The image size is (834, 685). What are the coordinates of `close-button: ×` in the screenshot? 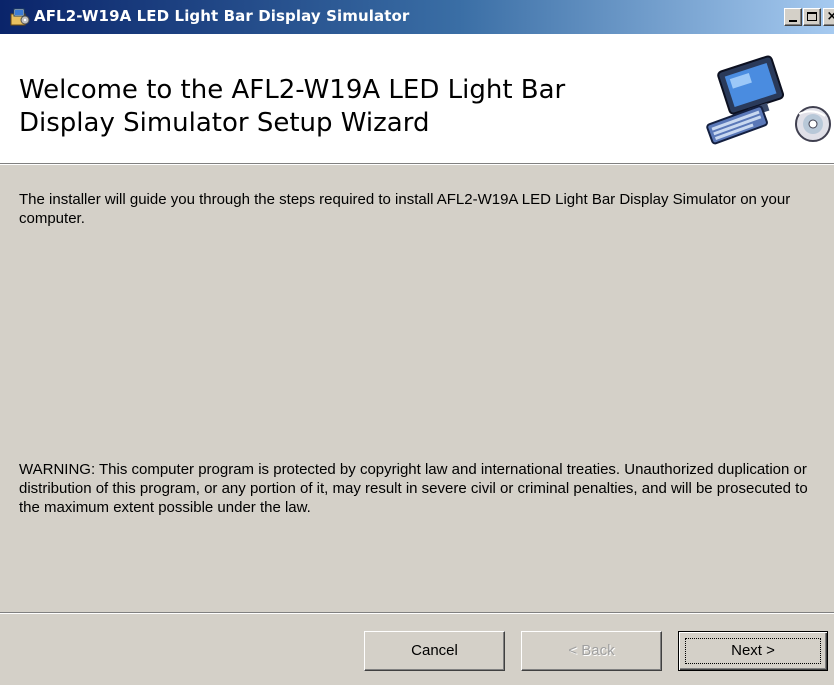 It's located at (828, 17).